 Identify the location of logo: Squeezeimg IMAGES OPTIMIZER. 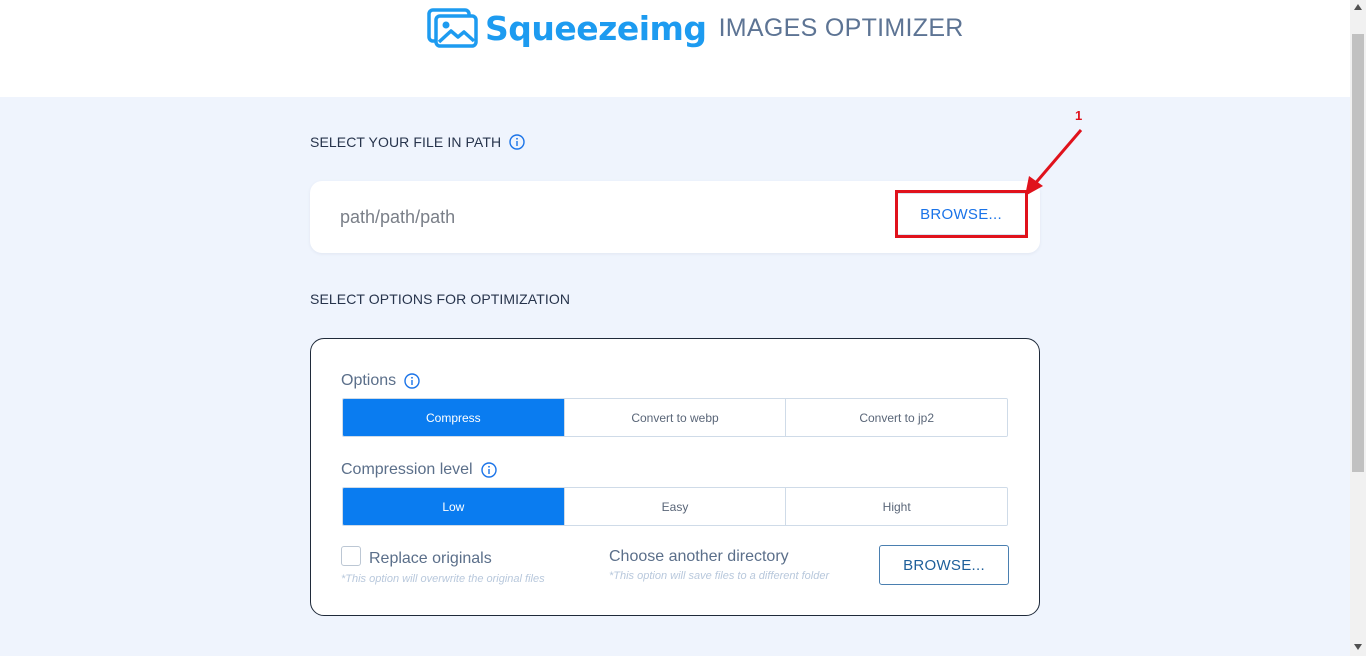
(695, 28).